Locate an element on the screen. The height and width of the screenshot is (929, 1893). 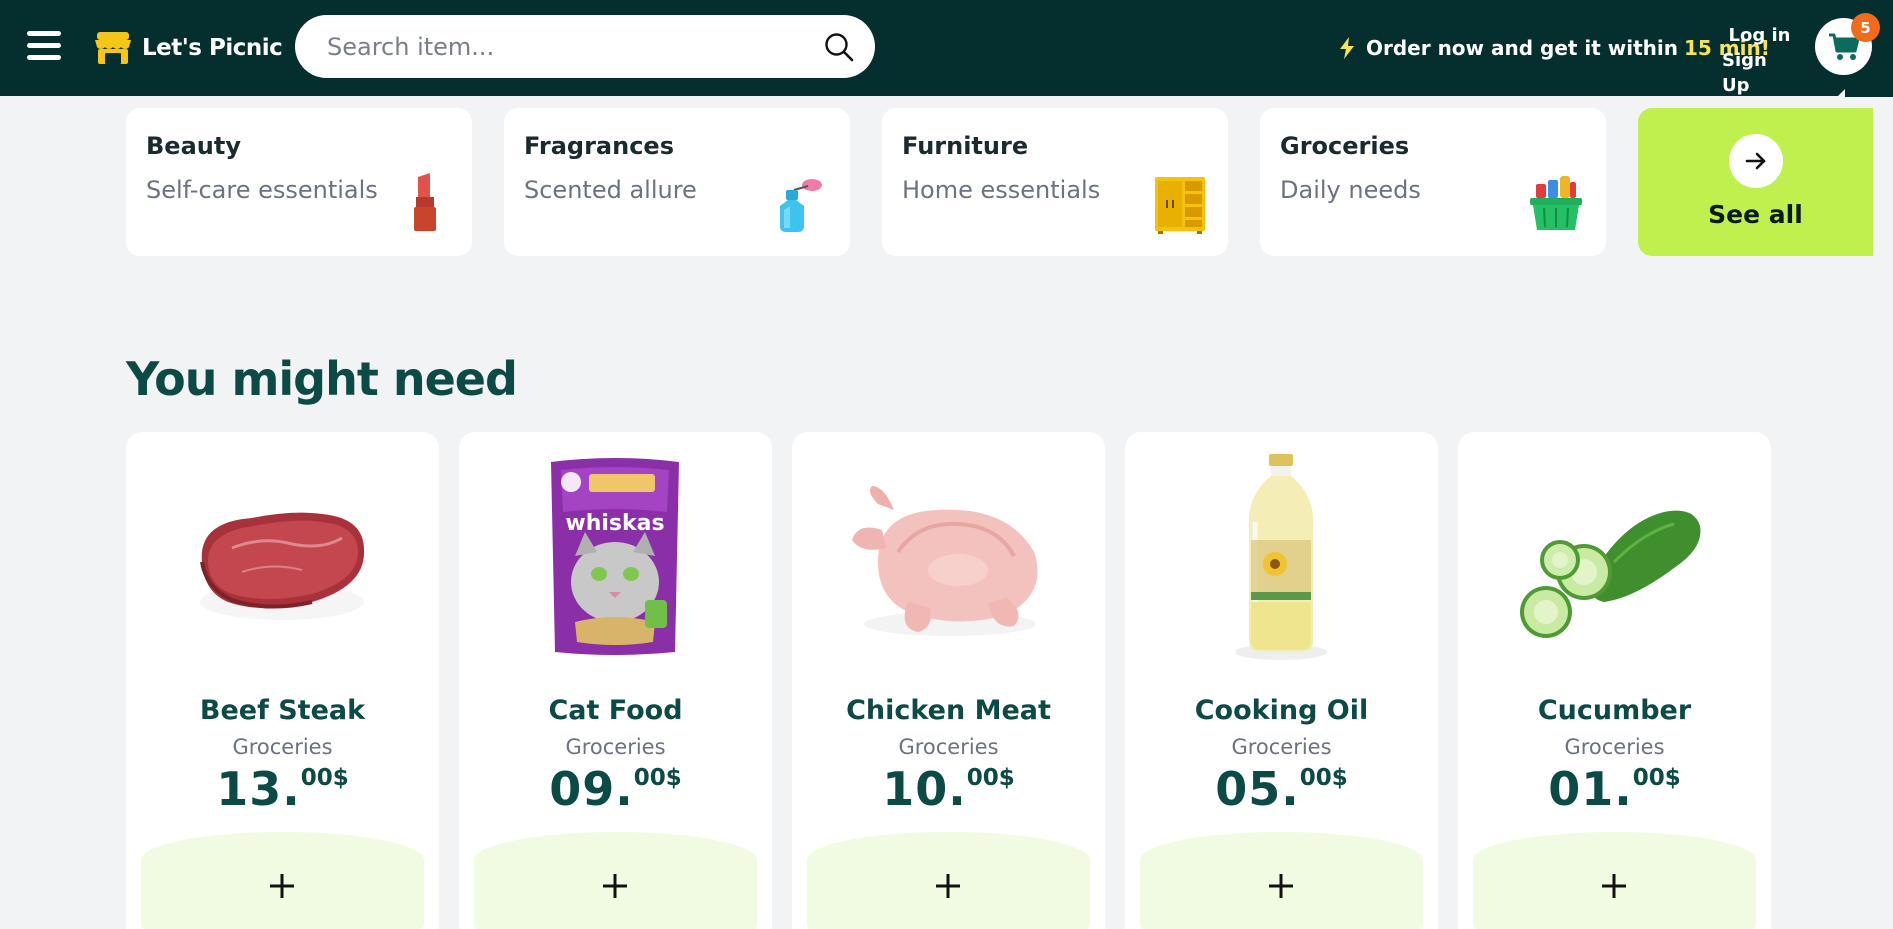
category-card-furniture: Furniture Home essentials is located at coordinates (1055, 182).